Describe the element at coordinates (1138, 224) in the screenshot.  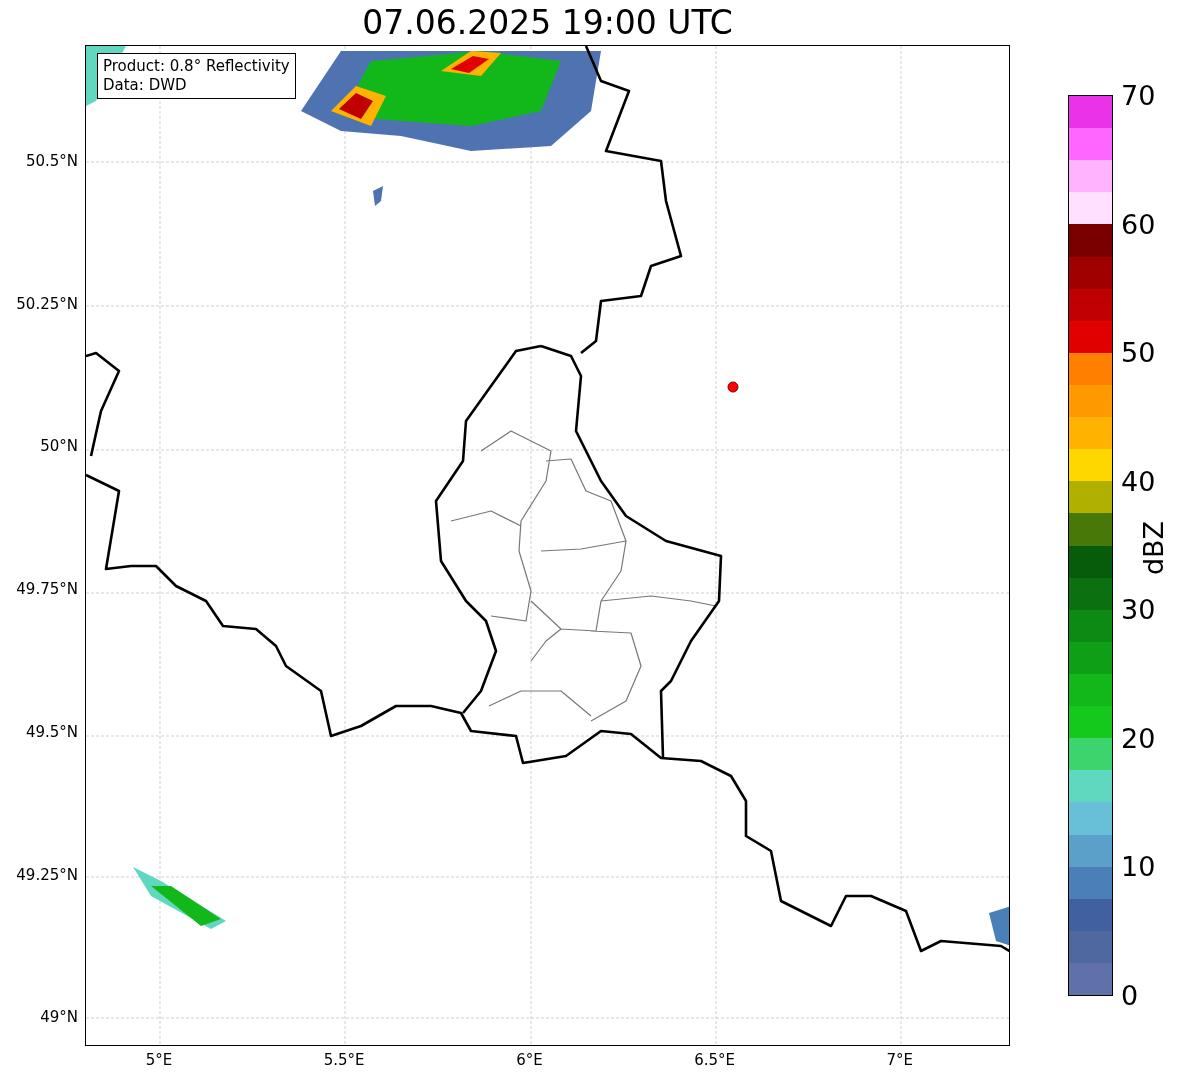
I see `colorbar-tick-label: 60` at that location.